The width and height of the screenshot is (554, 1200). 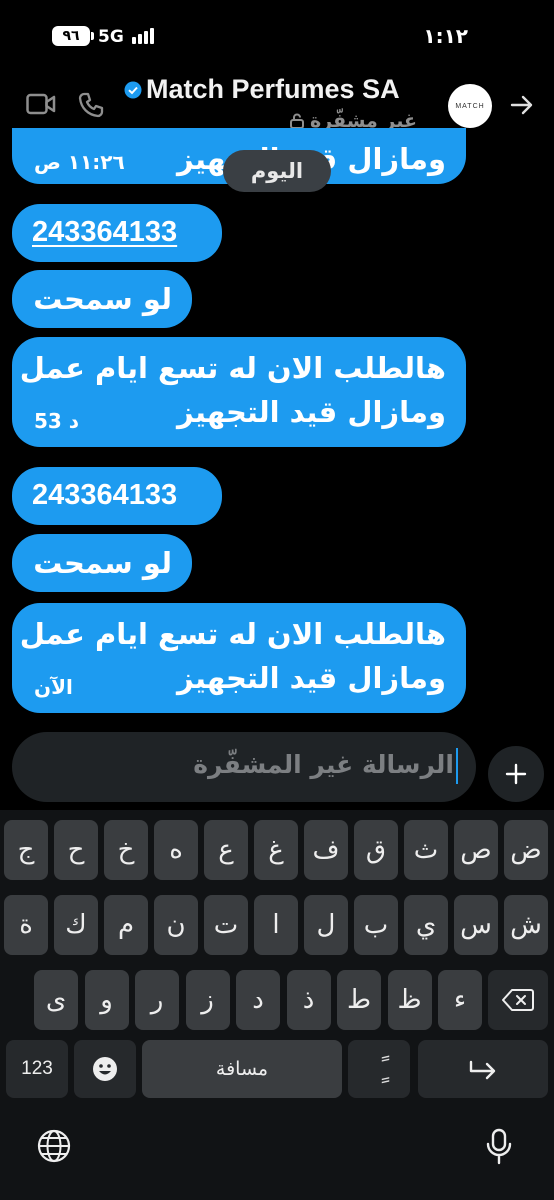 I want to click on chat-header: Match Perfumes SA غير مشفّرة MATCH, so click(x=277, y=104).